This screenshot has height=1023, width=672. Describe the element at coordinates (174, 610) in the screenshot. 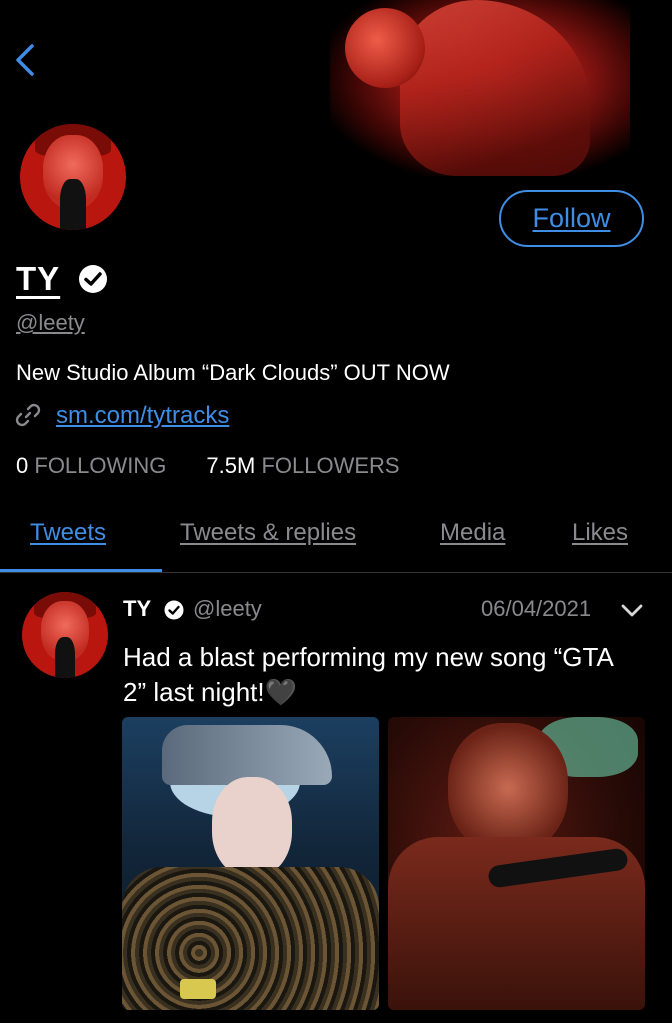

I see `tweet-verified-icon` at that location.